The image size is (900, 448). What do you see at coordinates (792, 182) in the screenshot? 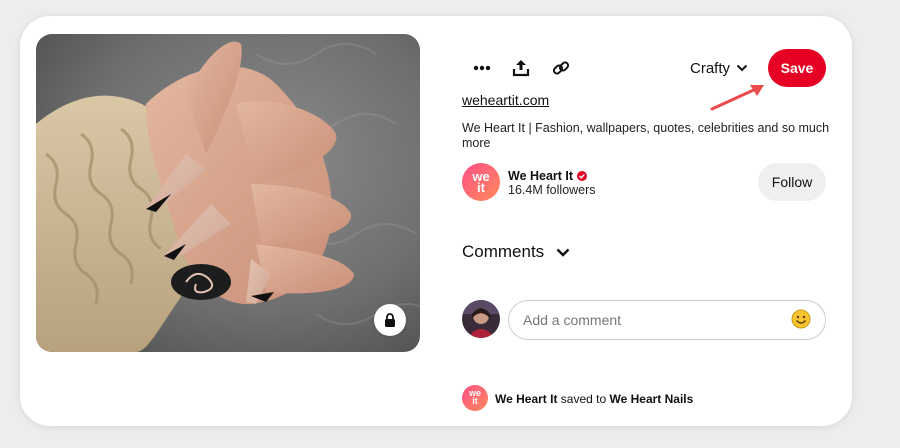
I see `follow-button: Follow` at bounding box center [792, 182].